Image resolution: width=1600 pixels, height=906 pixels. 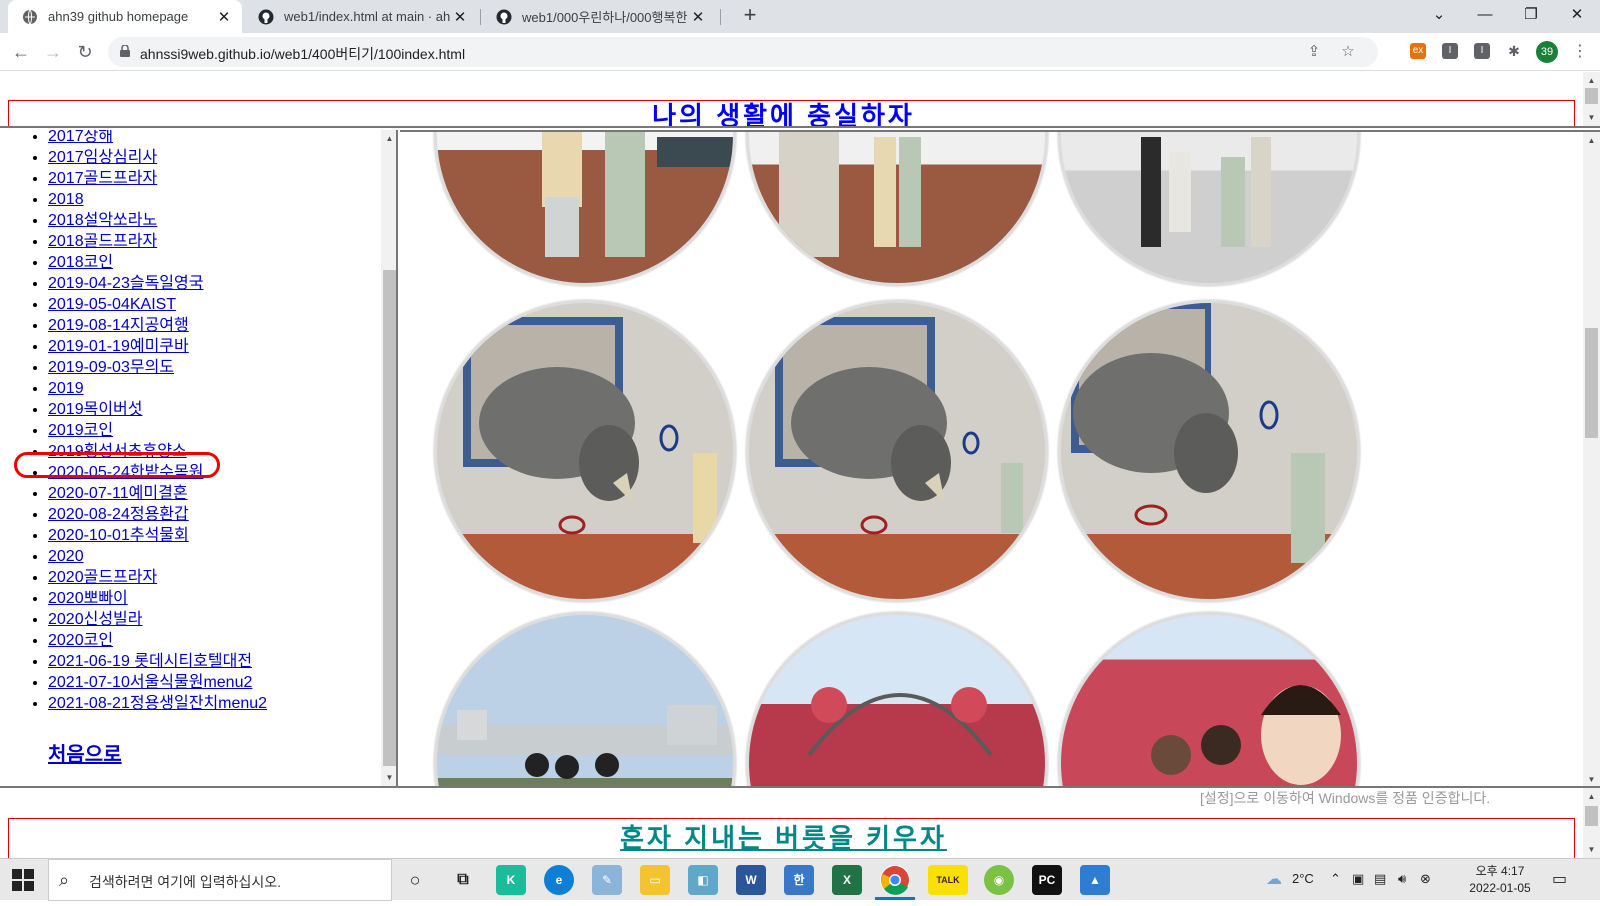 I want to click on album-link: 2020-07-11예미결혼, so click(x=118, y=493).